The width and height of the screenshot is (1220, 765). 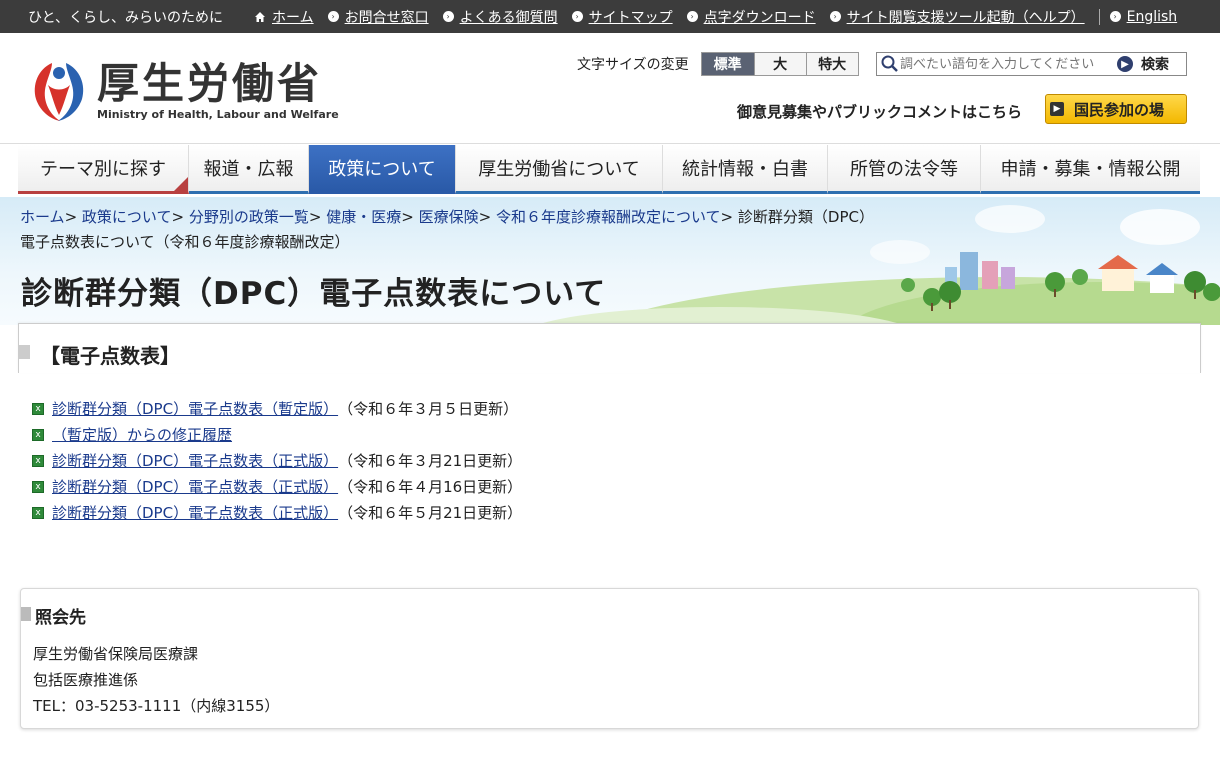 What do you see at coordinates (500, 17) in the screenshot?
I see `faq-link: › よくある御質問` at bounding box center [500, 17].